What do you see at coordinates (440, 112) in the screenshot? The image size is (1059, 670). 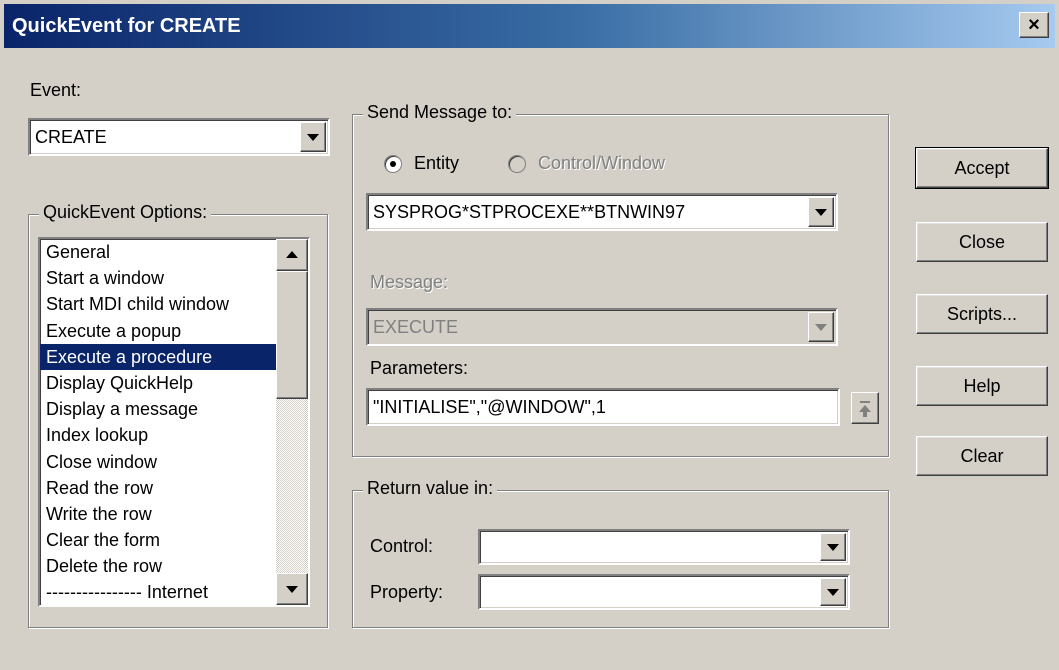 I see `send-message-label: Send Message to:` at bounding box center [440, 112].